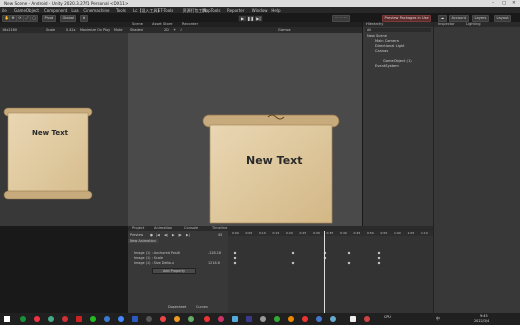 This screenshot has width=520, height=325. I want to click on layout-dropdown: Layout, so click(503, 18).